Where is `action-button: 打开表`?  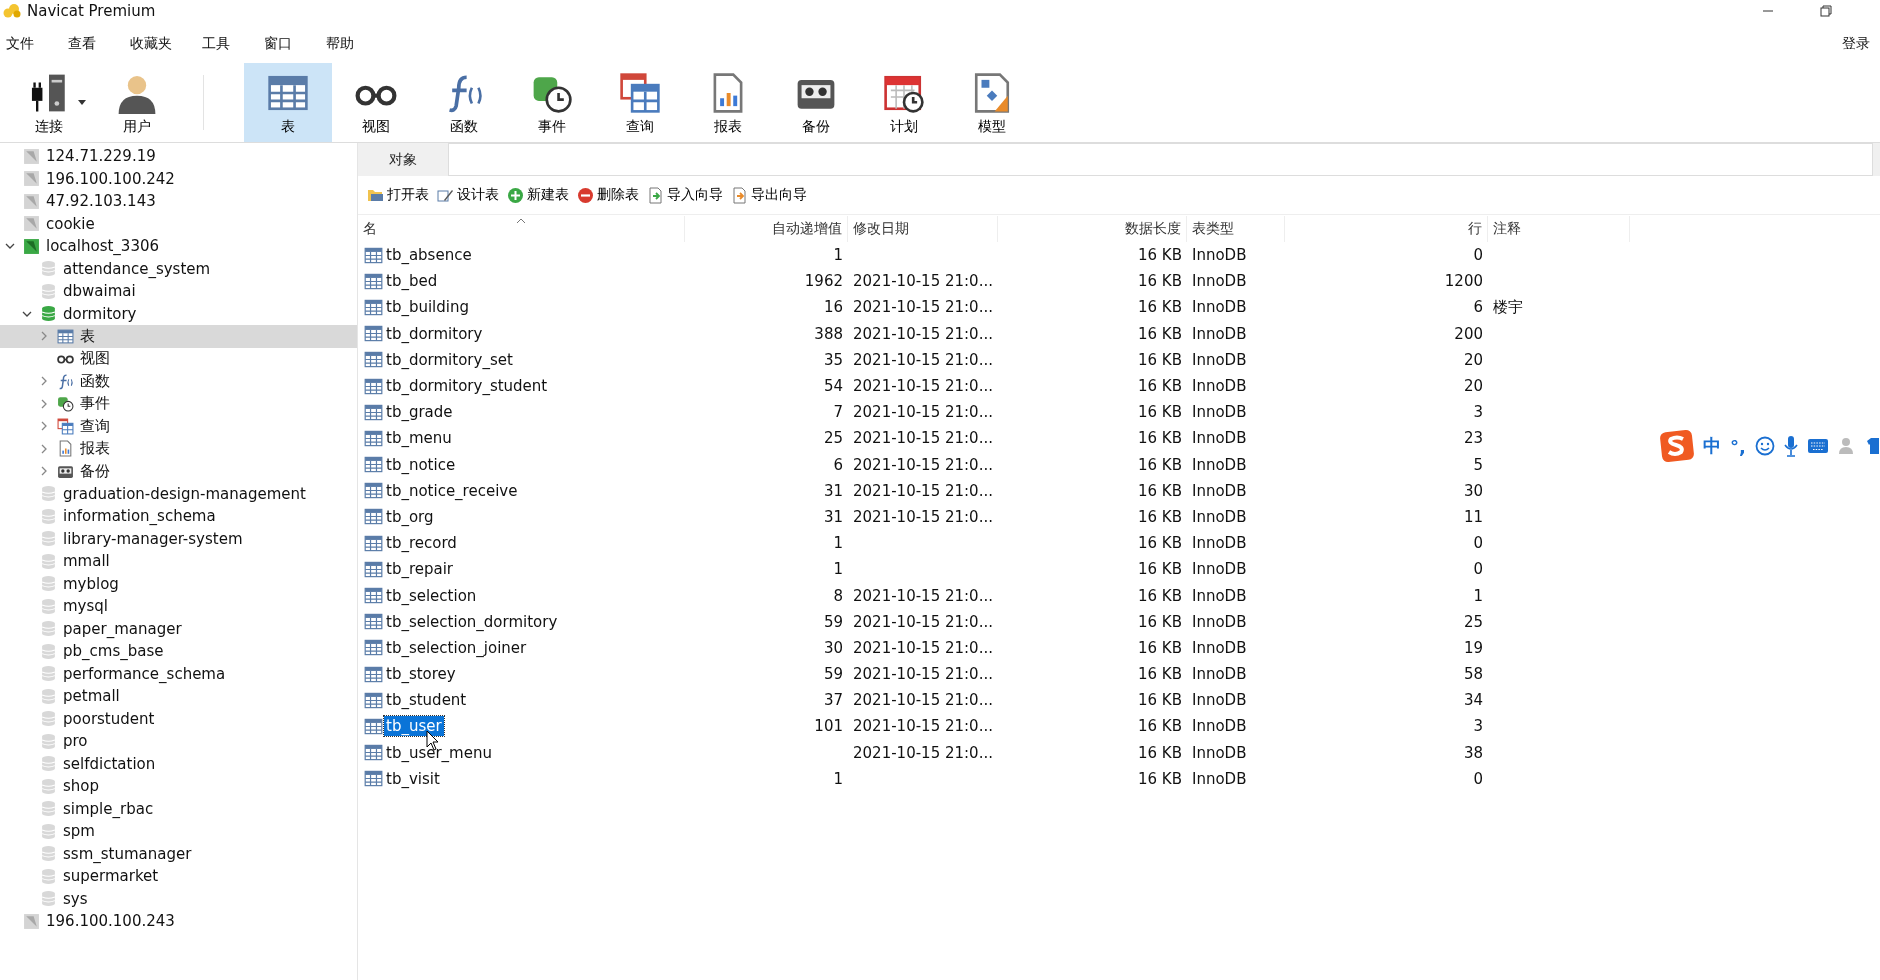
action-button: 打开表 is located at coordinates (398, 195).